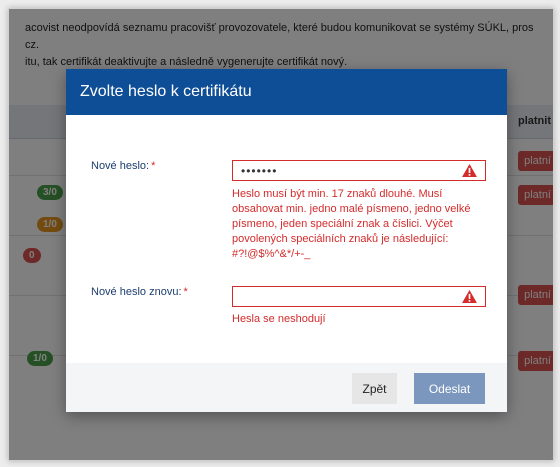 This screenshot has height=467, width=560. Describe the element at coordinates (449, 388) in the screenshot. I see `submit-button: Odeslat` at that location.